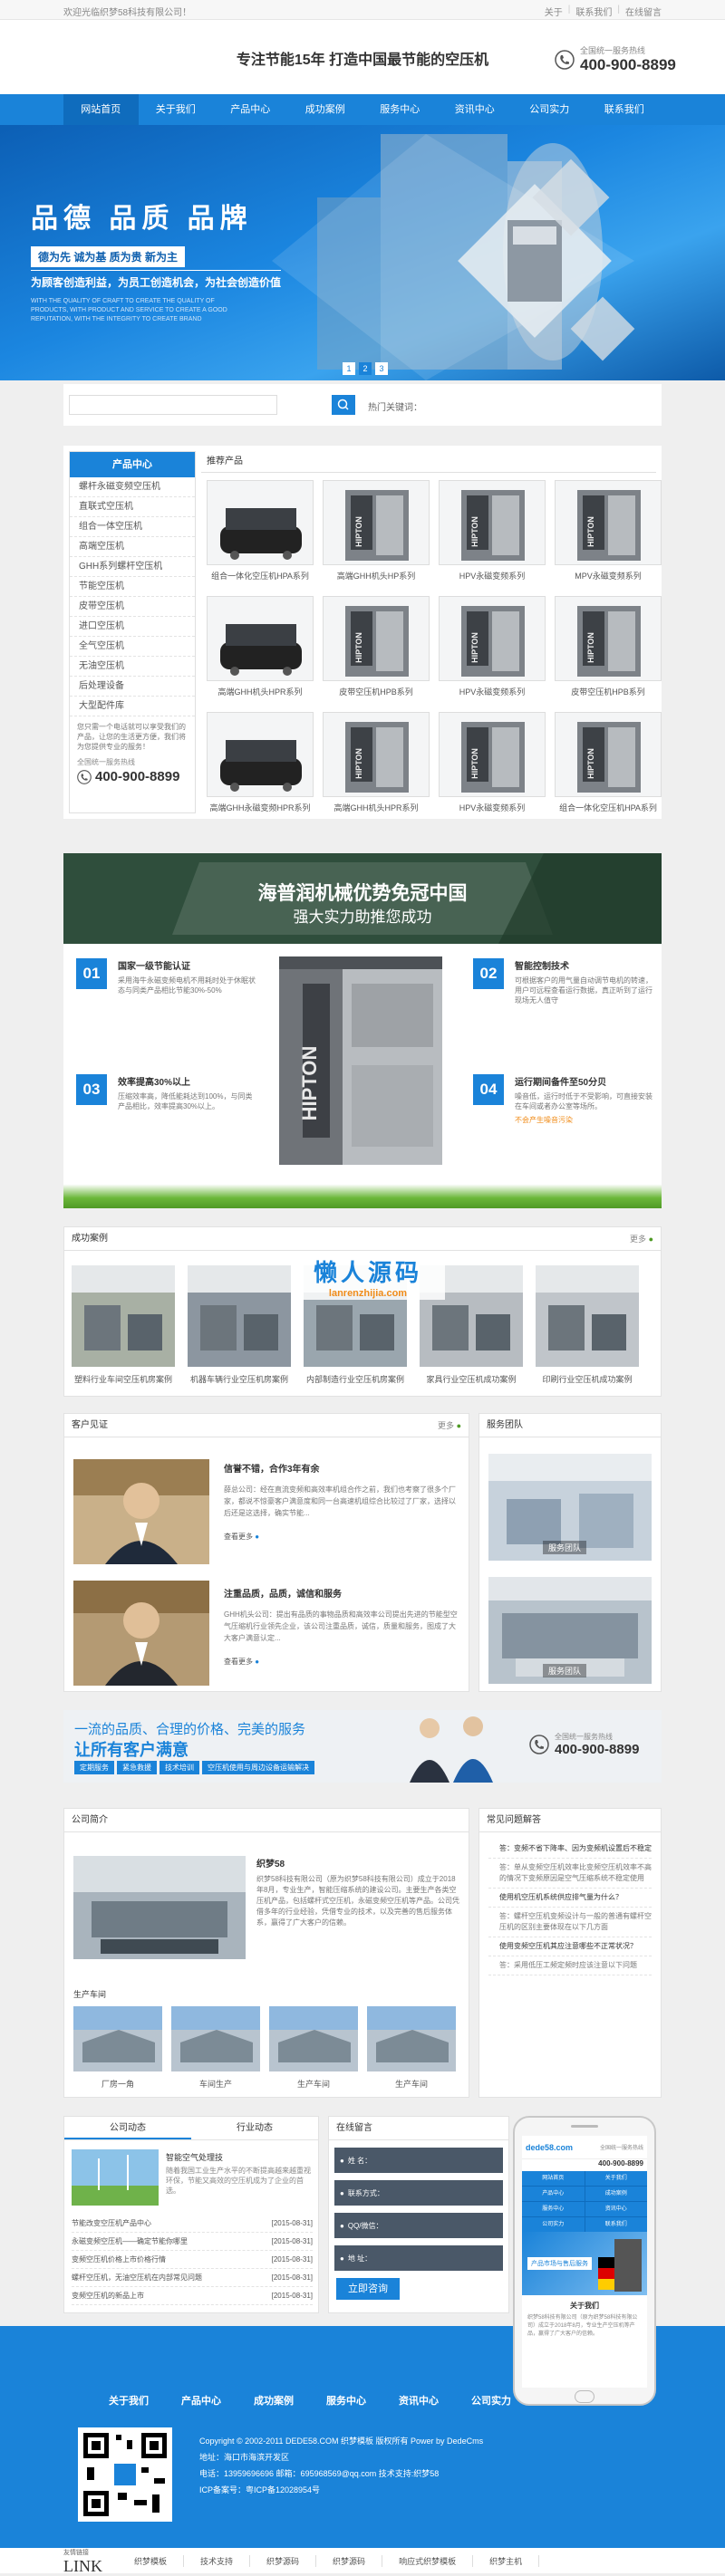  I want to click on sidebar-item: GHH系列螺杆空压机, so click(132, 567).